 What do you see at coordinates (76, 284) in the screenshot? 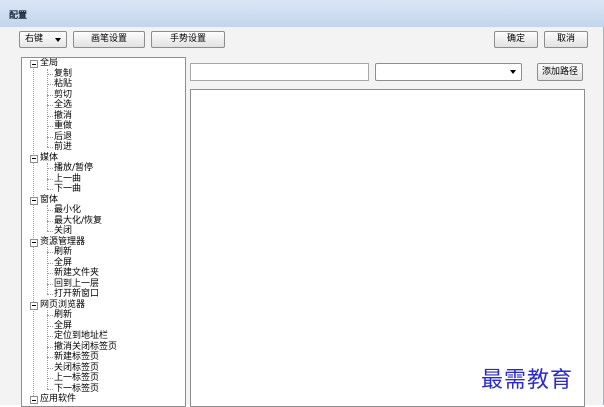
I see `tree-item: 回到上一层` at bounding box center [76, 284].